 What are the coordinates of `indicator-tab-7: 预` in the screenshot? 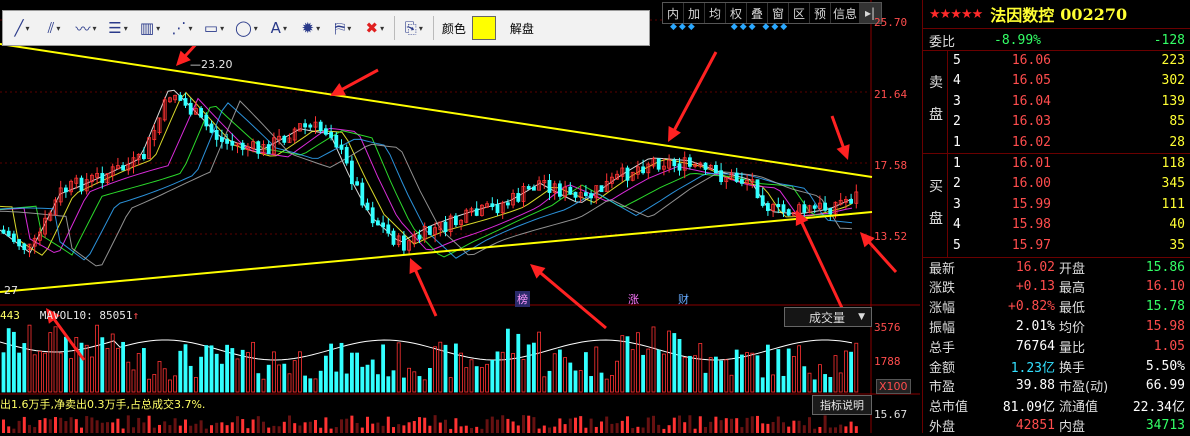 It's located at (820, 13).